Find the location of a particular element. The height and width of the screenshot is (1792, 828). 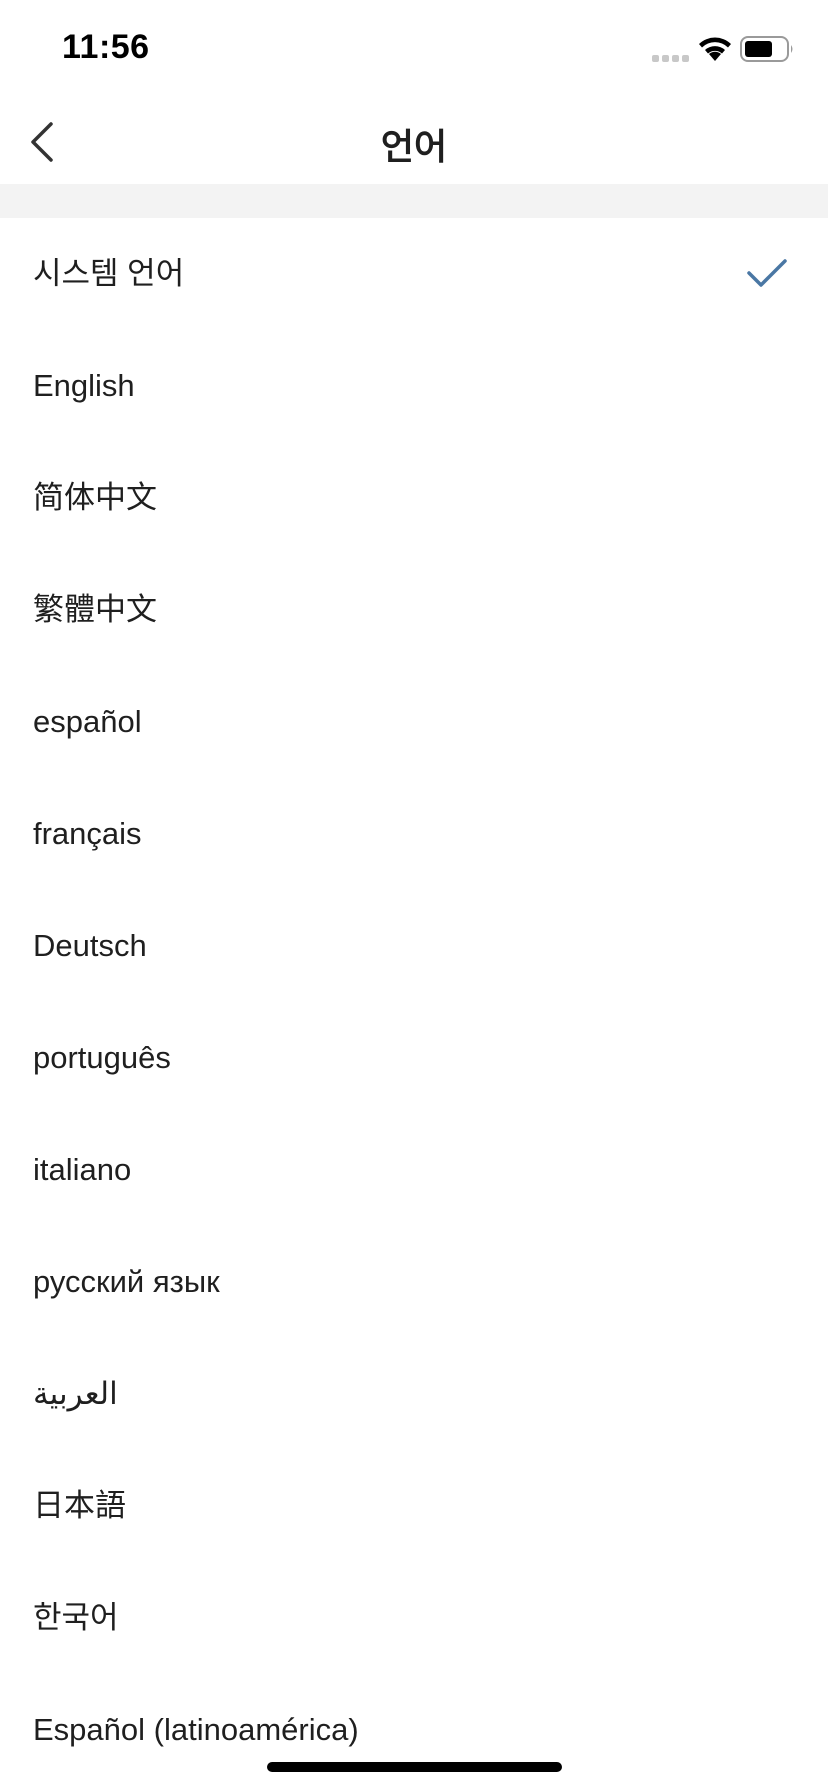

language-option: 日本語 is located at coordinates (414, 1506).